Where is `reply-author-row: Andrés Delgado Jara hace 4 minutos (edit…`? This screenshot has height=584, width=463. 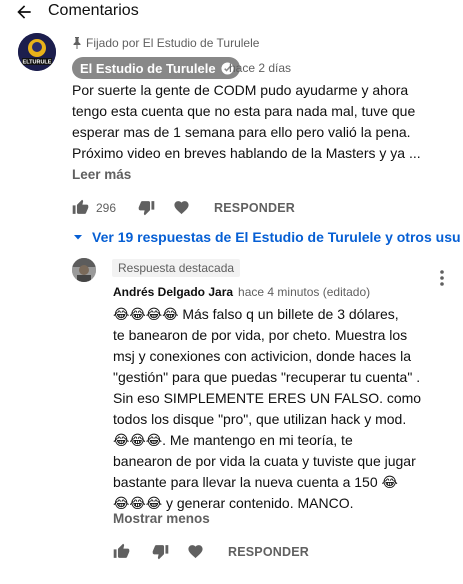
reply-author-row: Andrés Delgado Jara hace 4 minutos (edit… is located at coordinates (241, 292).